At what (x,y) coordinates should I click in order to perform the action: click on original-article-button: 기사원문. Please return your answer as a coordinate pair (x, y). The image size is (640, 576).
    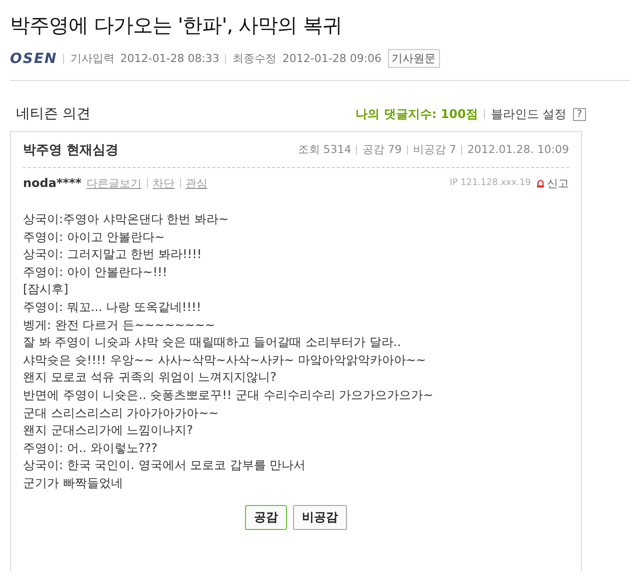
    Looking at the image, I should click on (414, 58).